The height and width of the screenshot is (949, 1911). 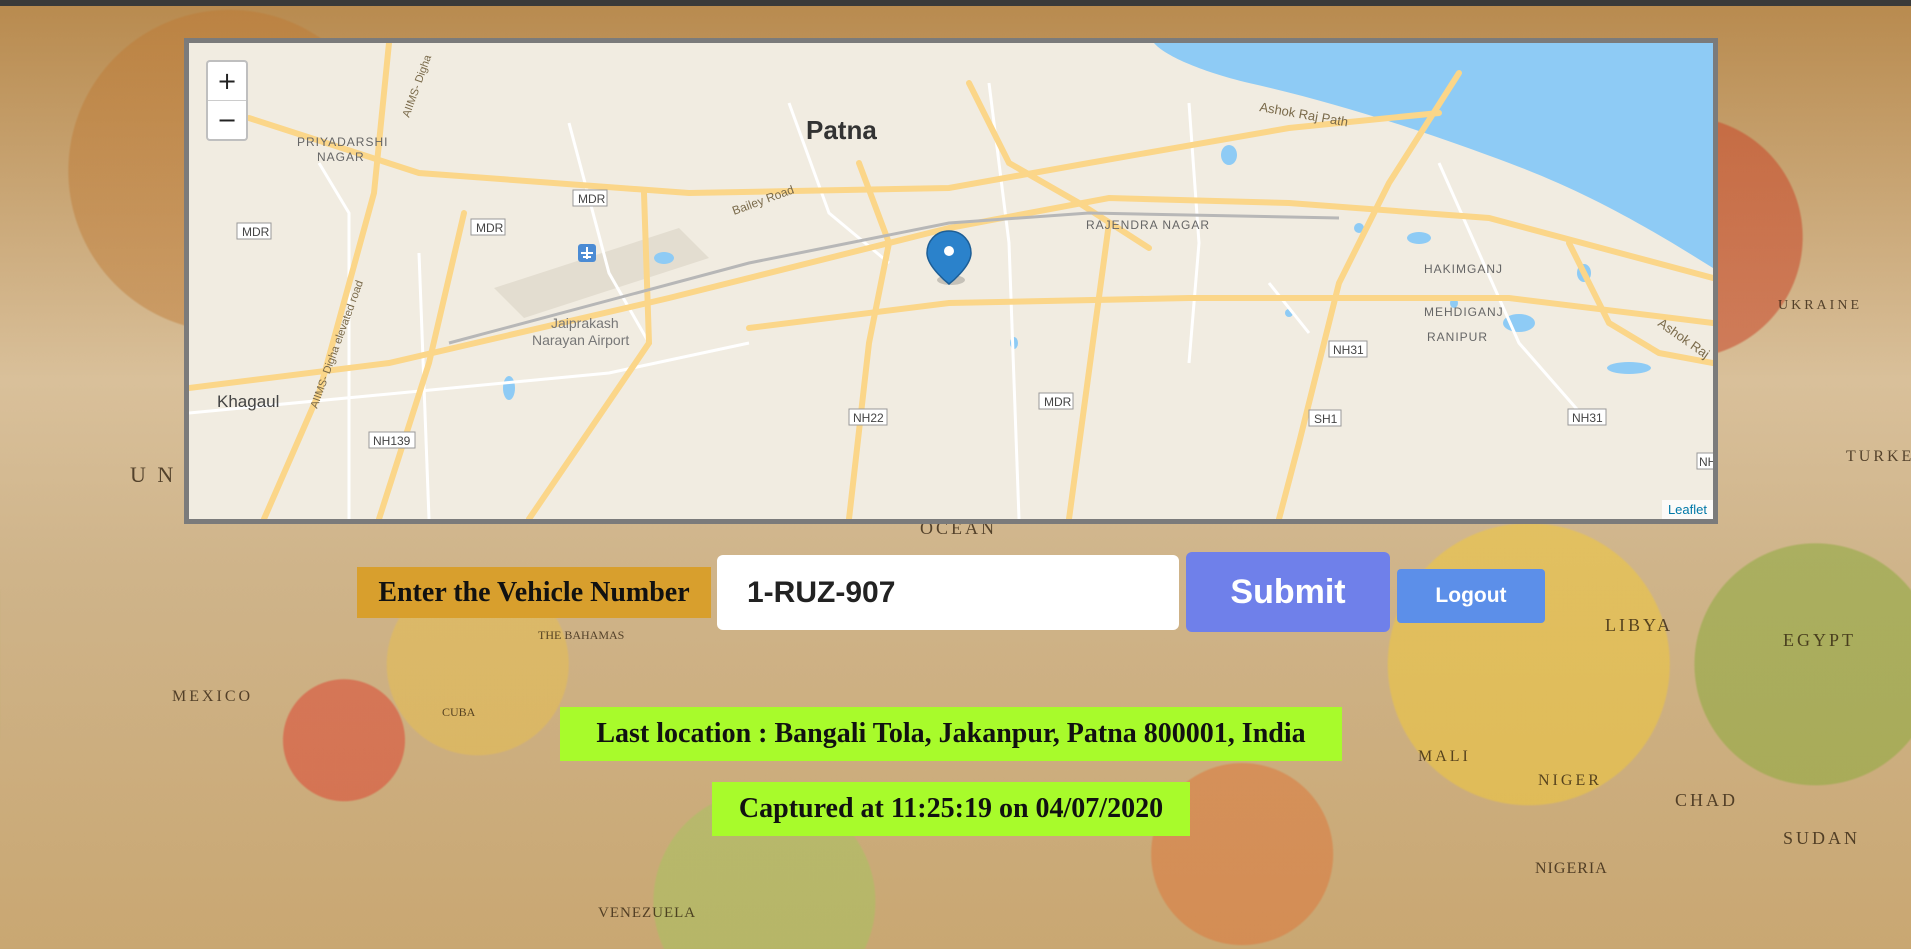 I want to click on bg-label-ukraine: UKRAINE, so click(x=1820, y=305).